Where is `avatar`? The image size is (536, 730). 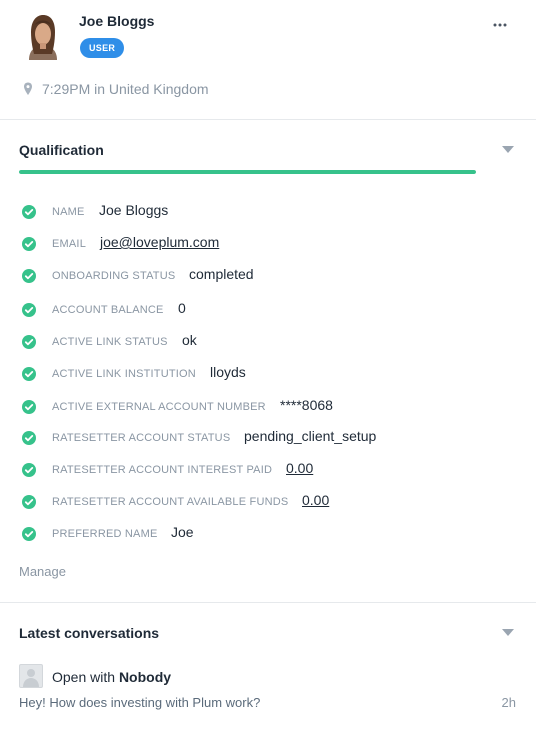
avatar is located at coordinates (43, 36).